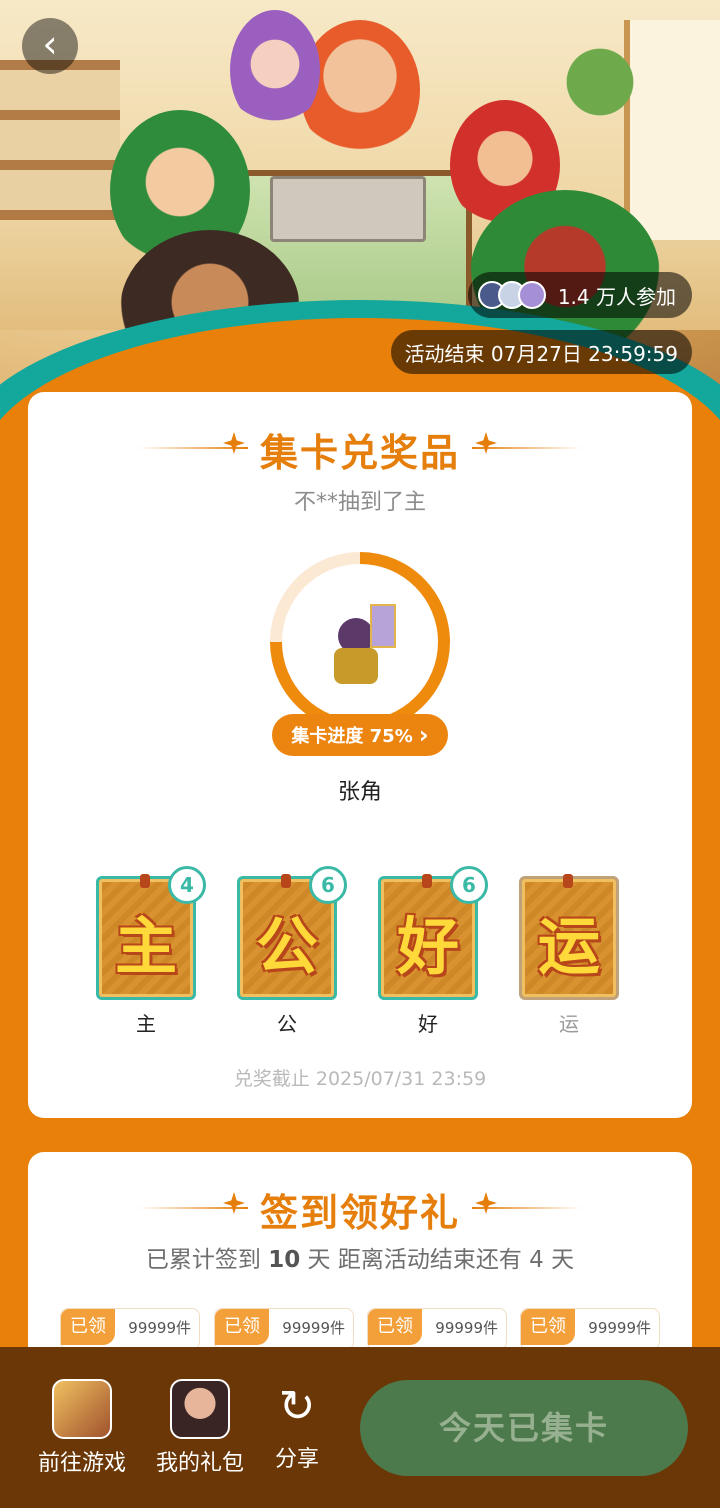  I want to click on progress-ring-inner, so click(360, 642).